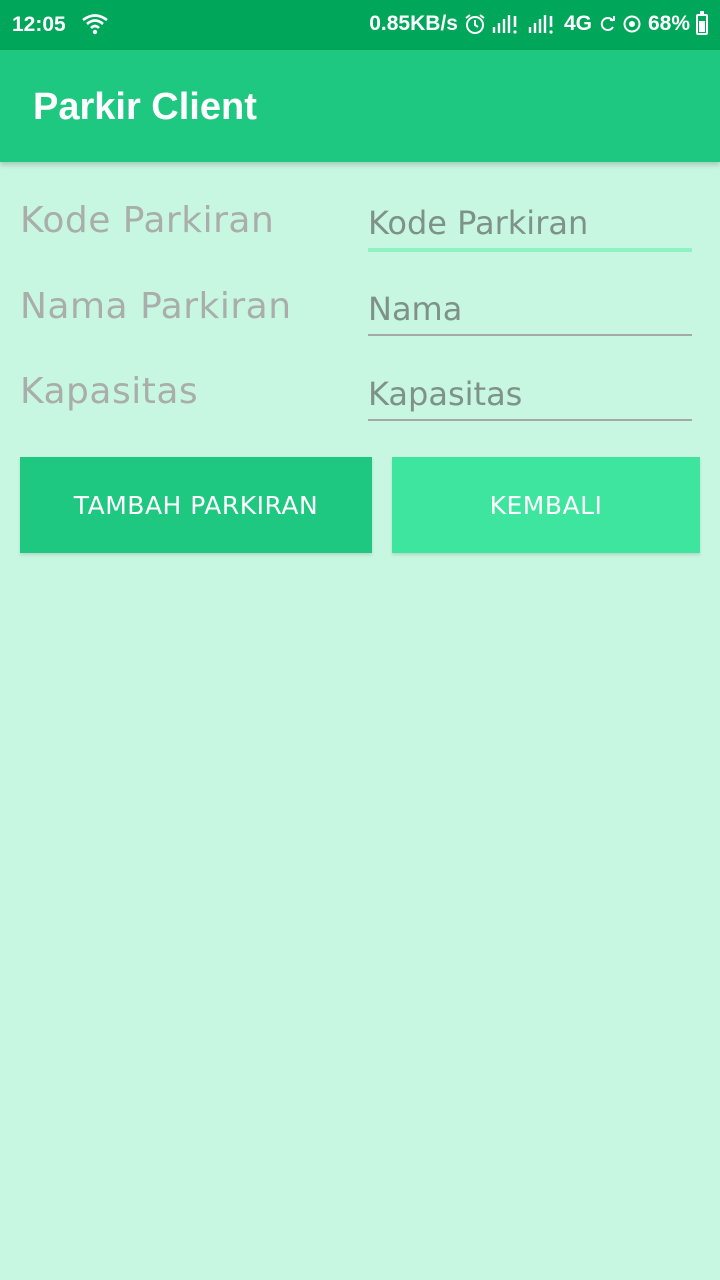  Describe the element at coordinates (702, 26) in the screenshot. I see `battery-level` at that location.